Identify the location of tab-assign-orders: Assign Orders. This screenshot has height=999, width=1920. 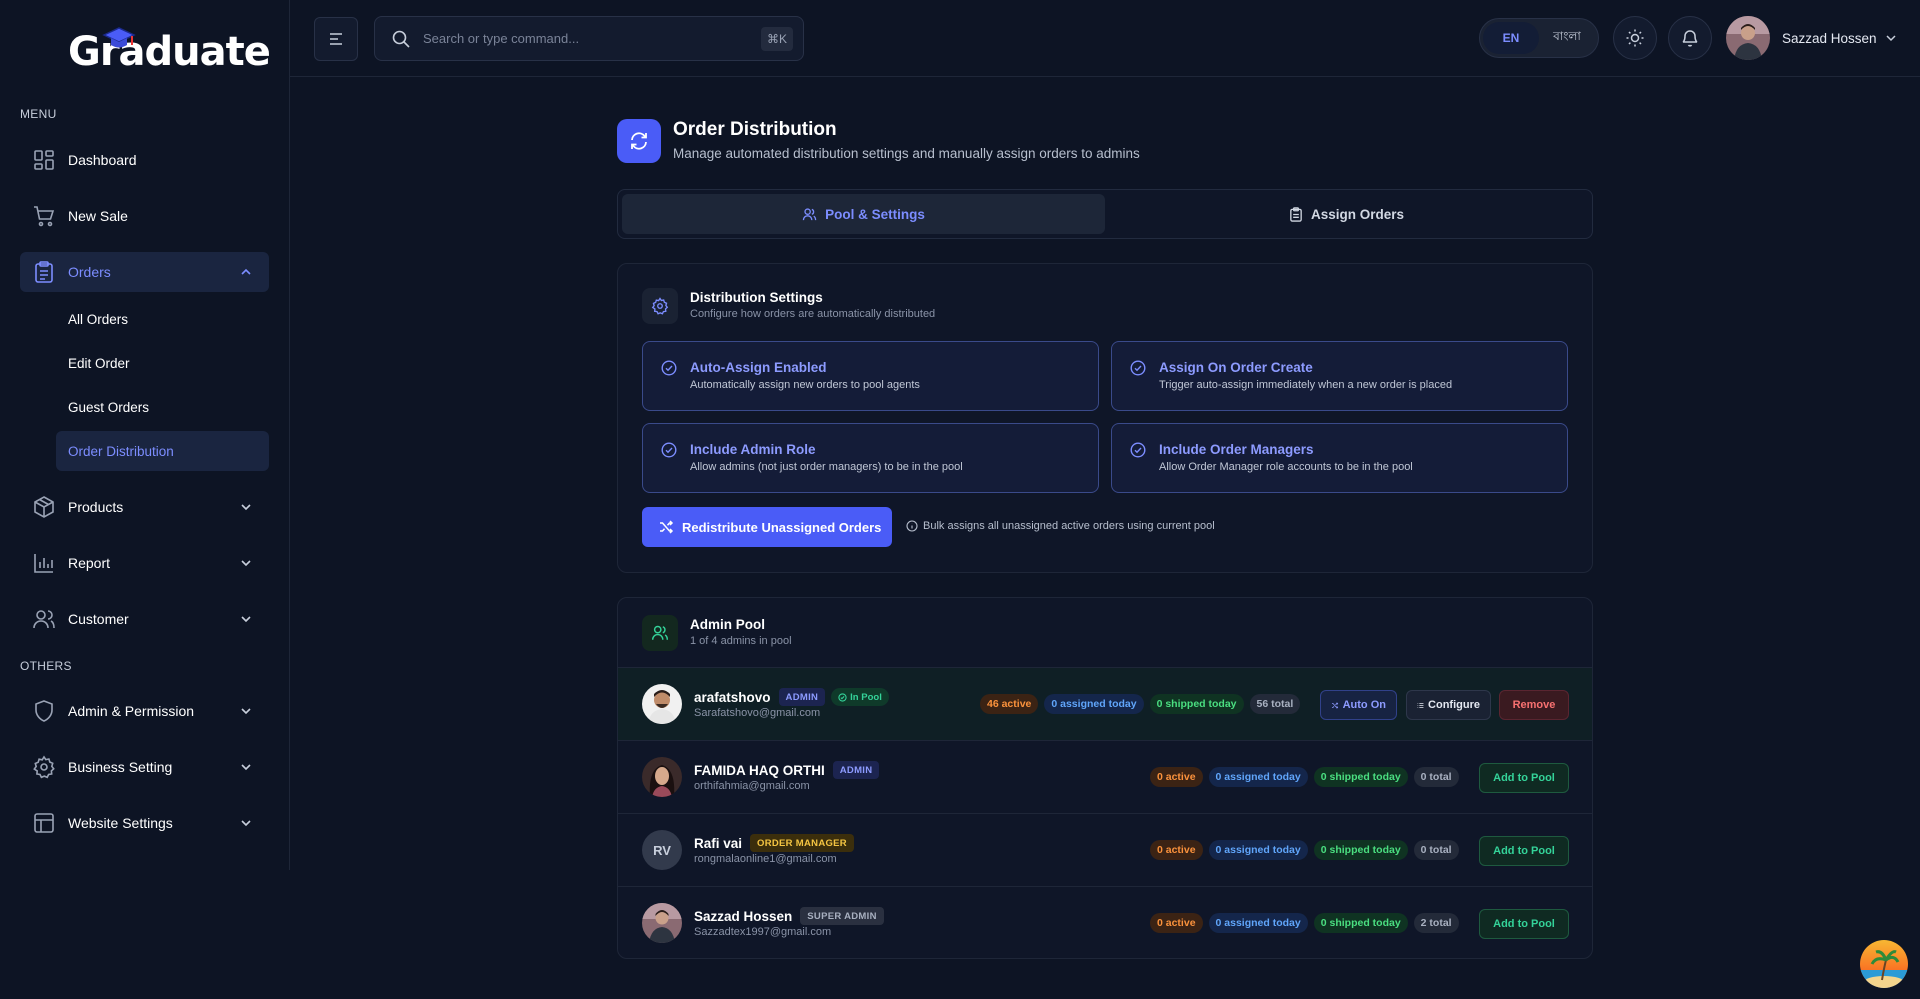
(1346, 214).